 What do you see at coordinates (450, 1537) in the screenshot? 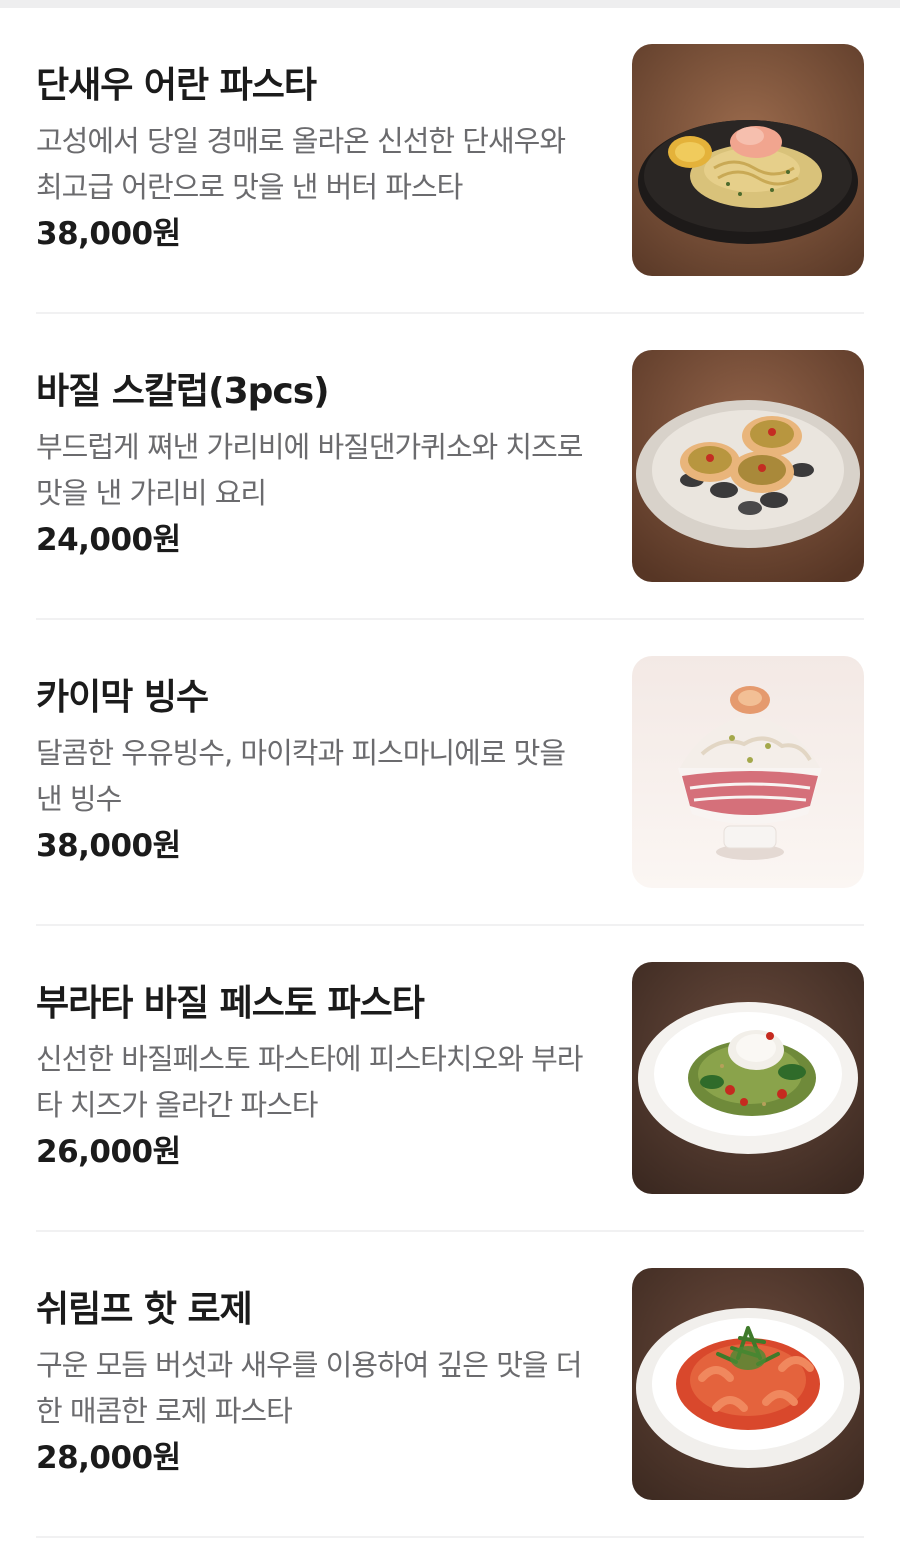
I see `divider` at bounding box center [450, 1537].